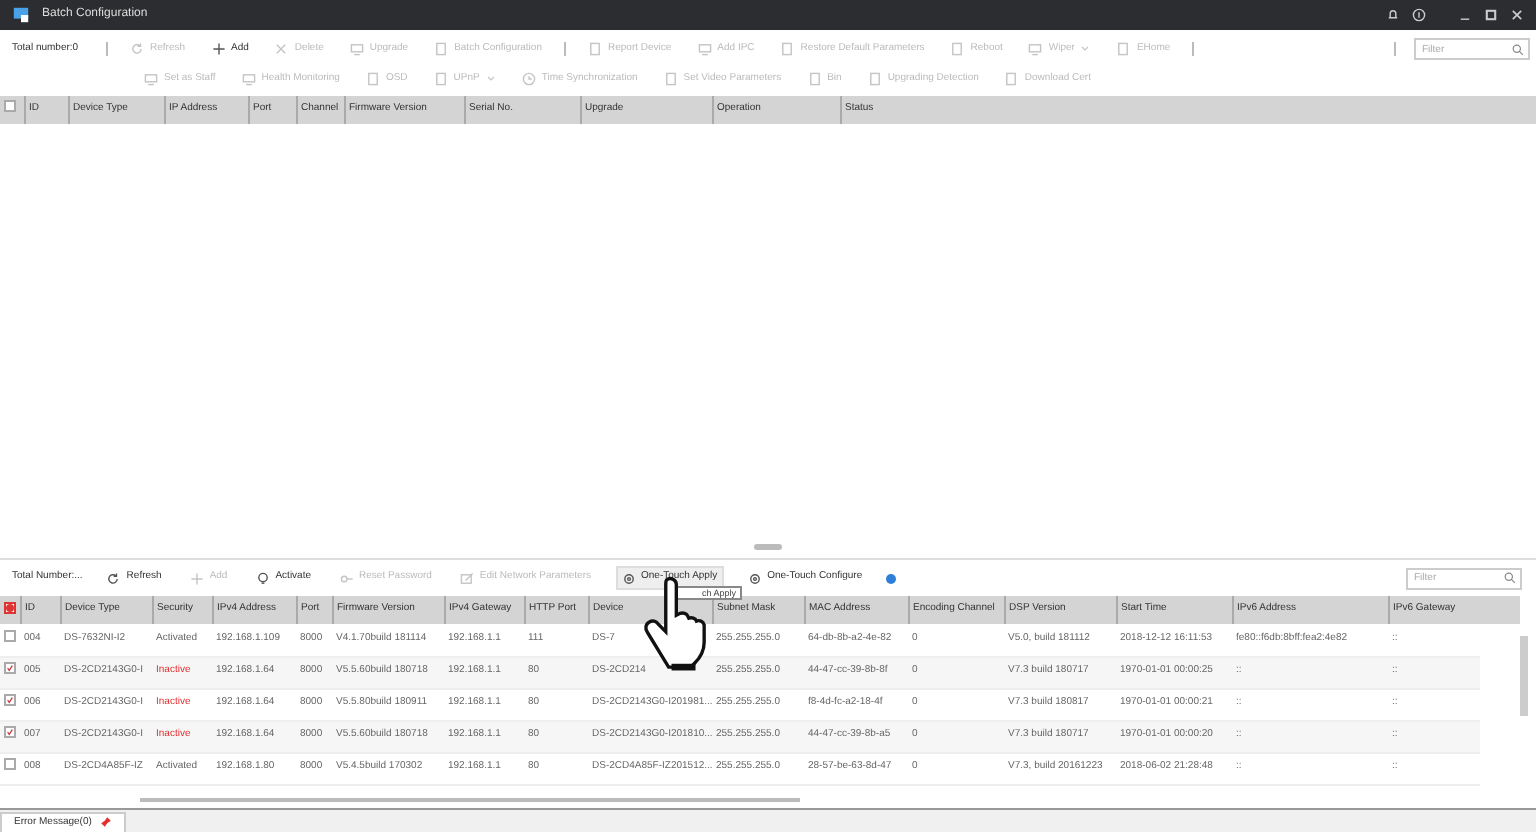 The height and width of the screenshot is (832, 1536). What do you see at coordinates (466, 578) in the screenshot?
I see `edit-icon` at bounding box center [466, 578].